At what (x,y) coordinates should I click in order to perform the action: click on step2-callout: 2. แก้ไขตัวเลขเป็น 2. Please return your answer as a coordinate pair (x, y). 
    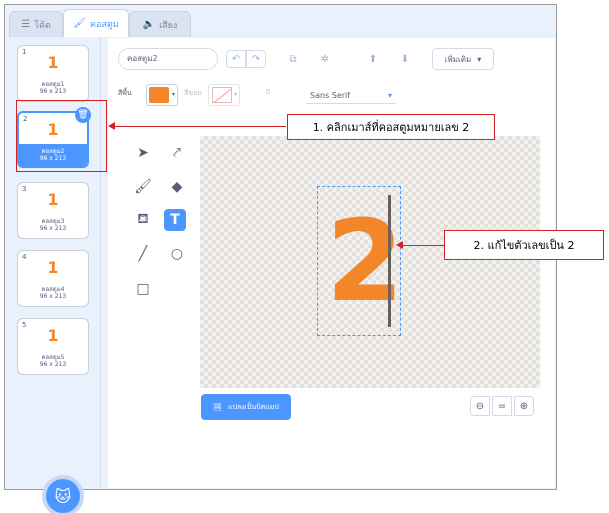
    Looking at the image, I should click on (524, 245).